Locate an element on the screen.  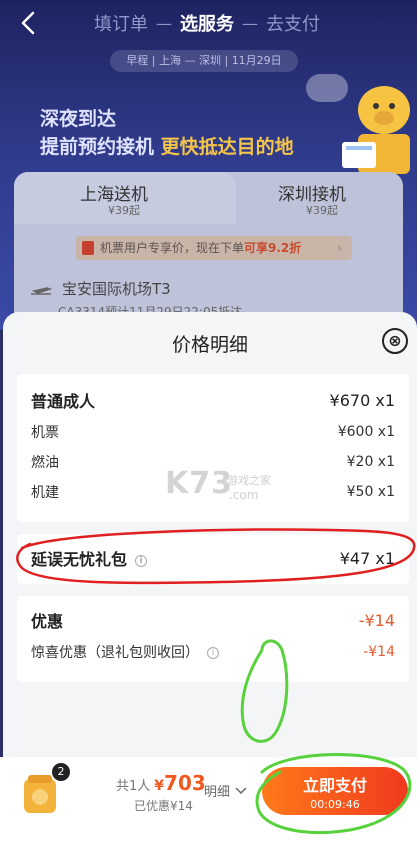
step-select-service: 选服务 is located at coordinates (207, 24).